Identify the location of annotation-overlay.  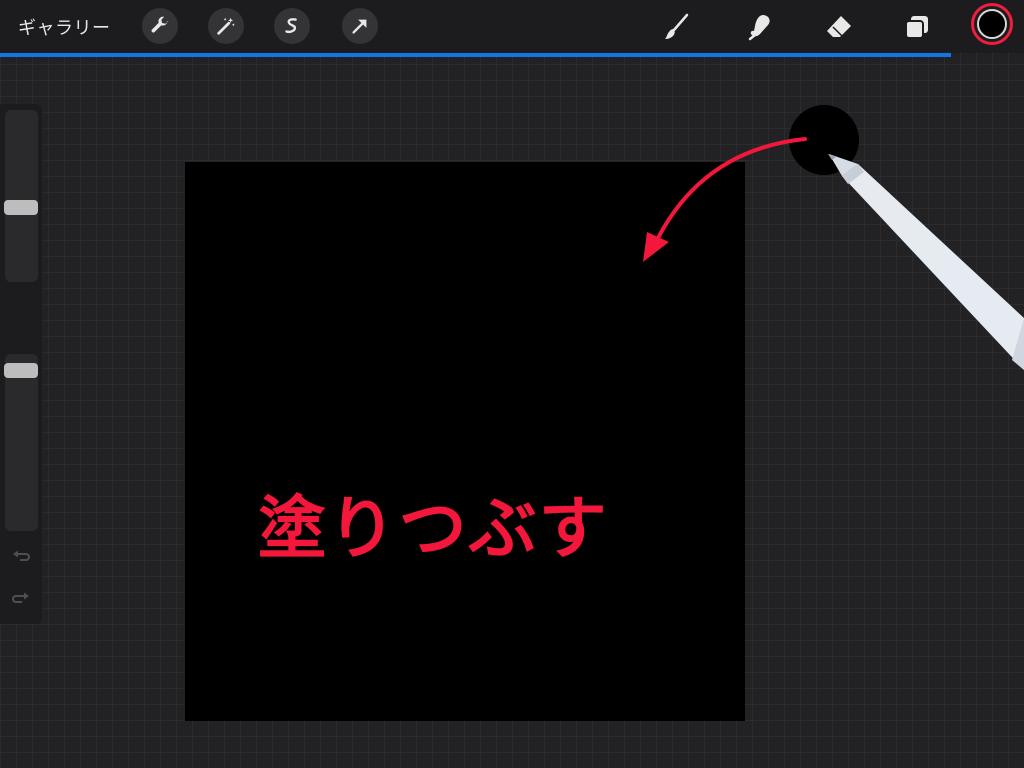
(833, 253).